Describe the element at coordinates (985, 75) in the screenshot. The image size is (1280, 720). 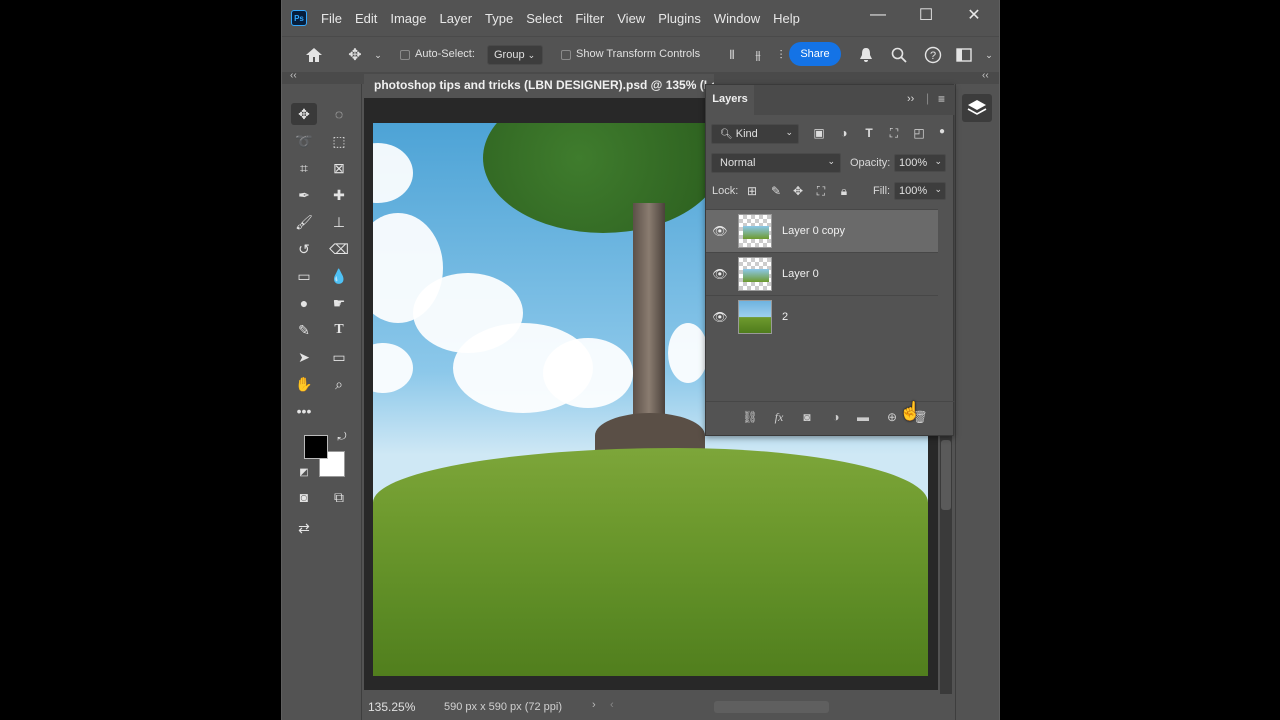
I see `collapse-right-icon: ‹‹` at that location.